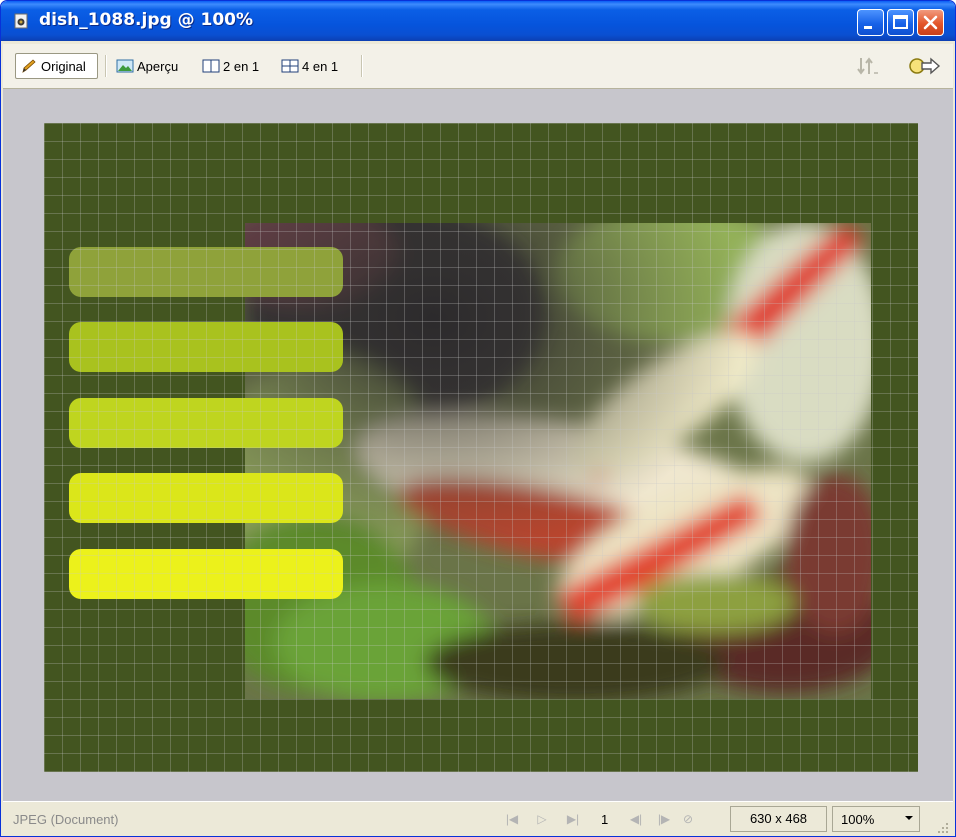 This screenshot has width=956, height=837. I want to click on tab-4-en-1: 4 en 1, so click(309, 66).